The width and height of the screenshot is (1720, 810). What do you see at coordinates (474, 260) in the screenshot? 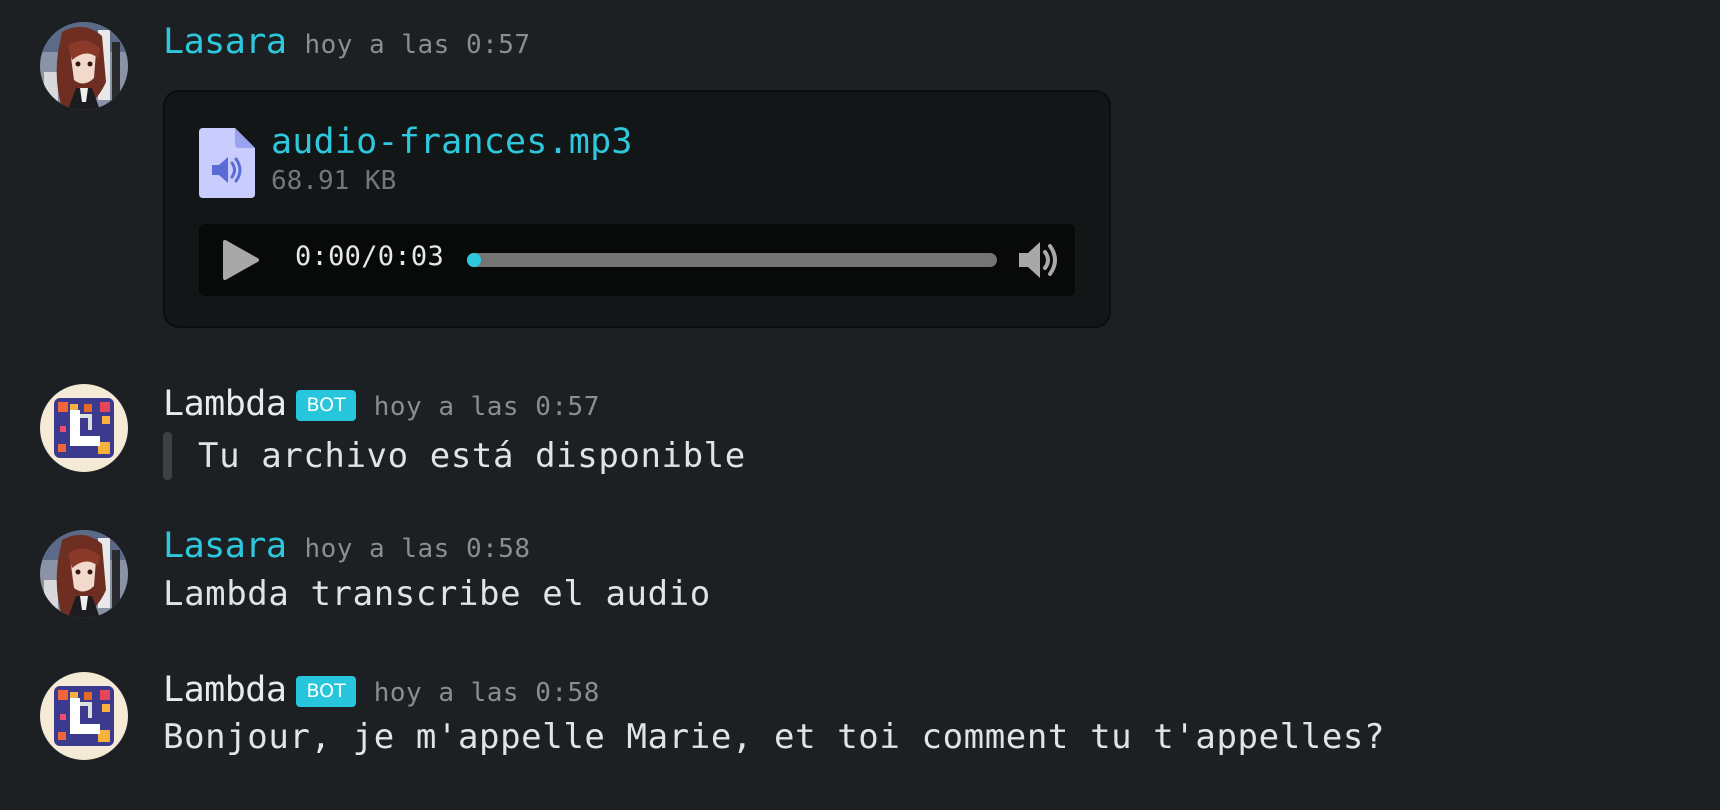
I see `progress-fill` at bounding box center [474, 260].